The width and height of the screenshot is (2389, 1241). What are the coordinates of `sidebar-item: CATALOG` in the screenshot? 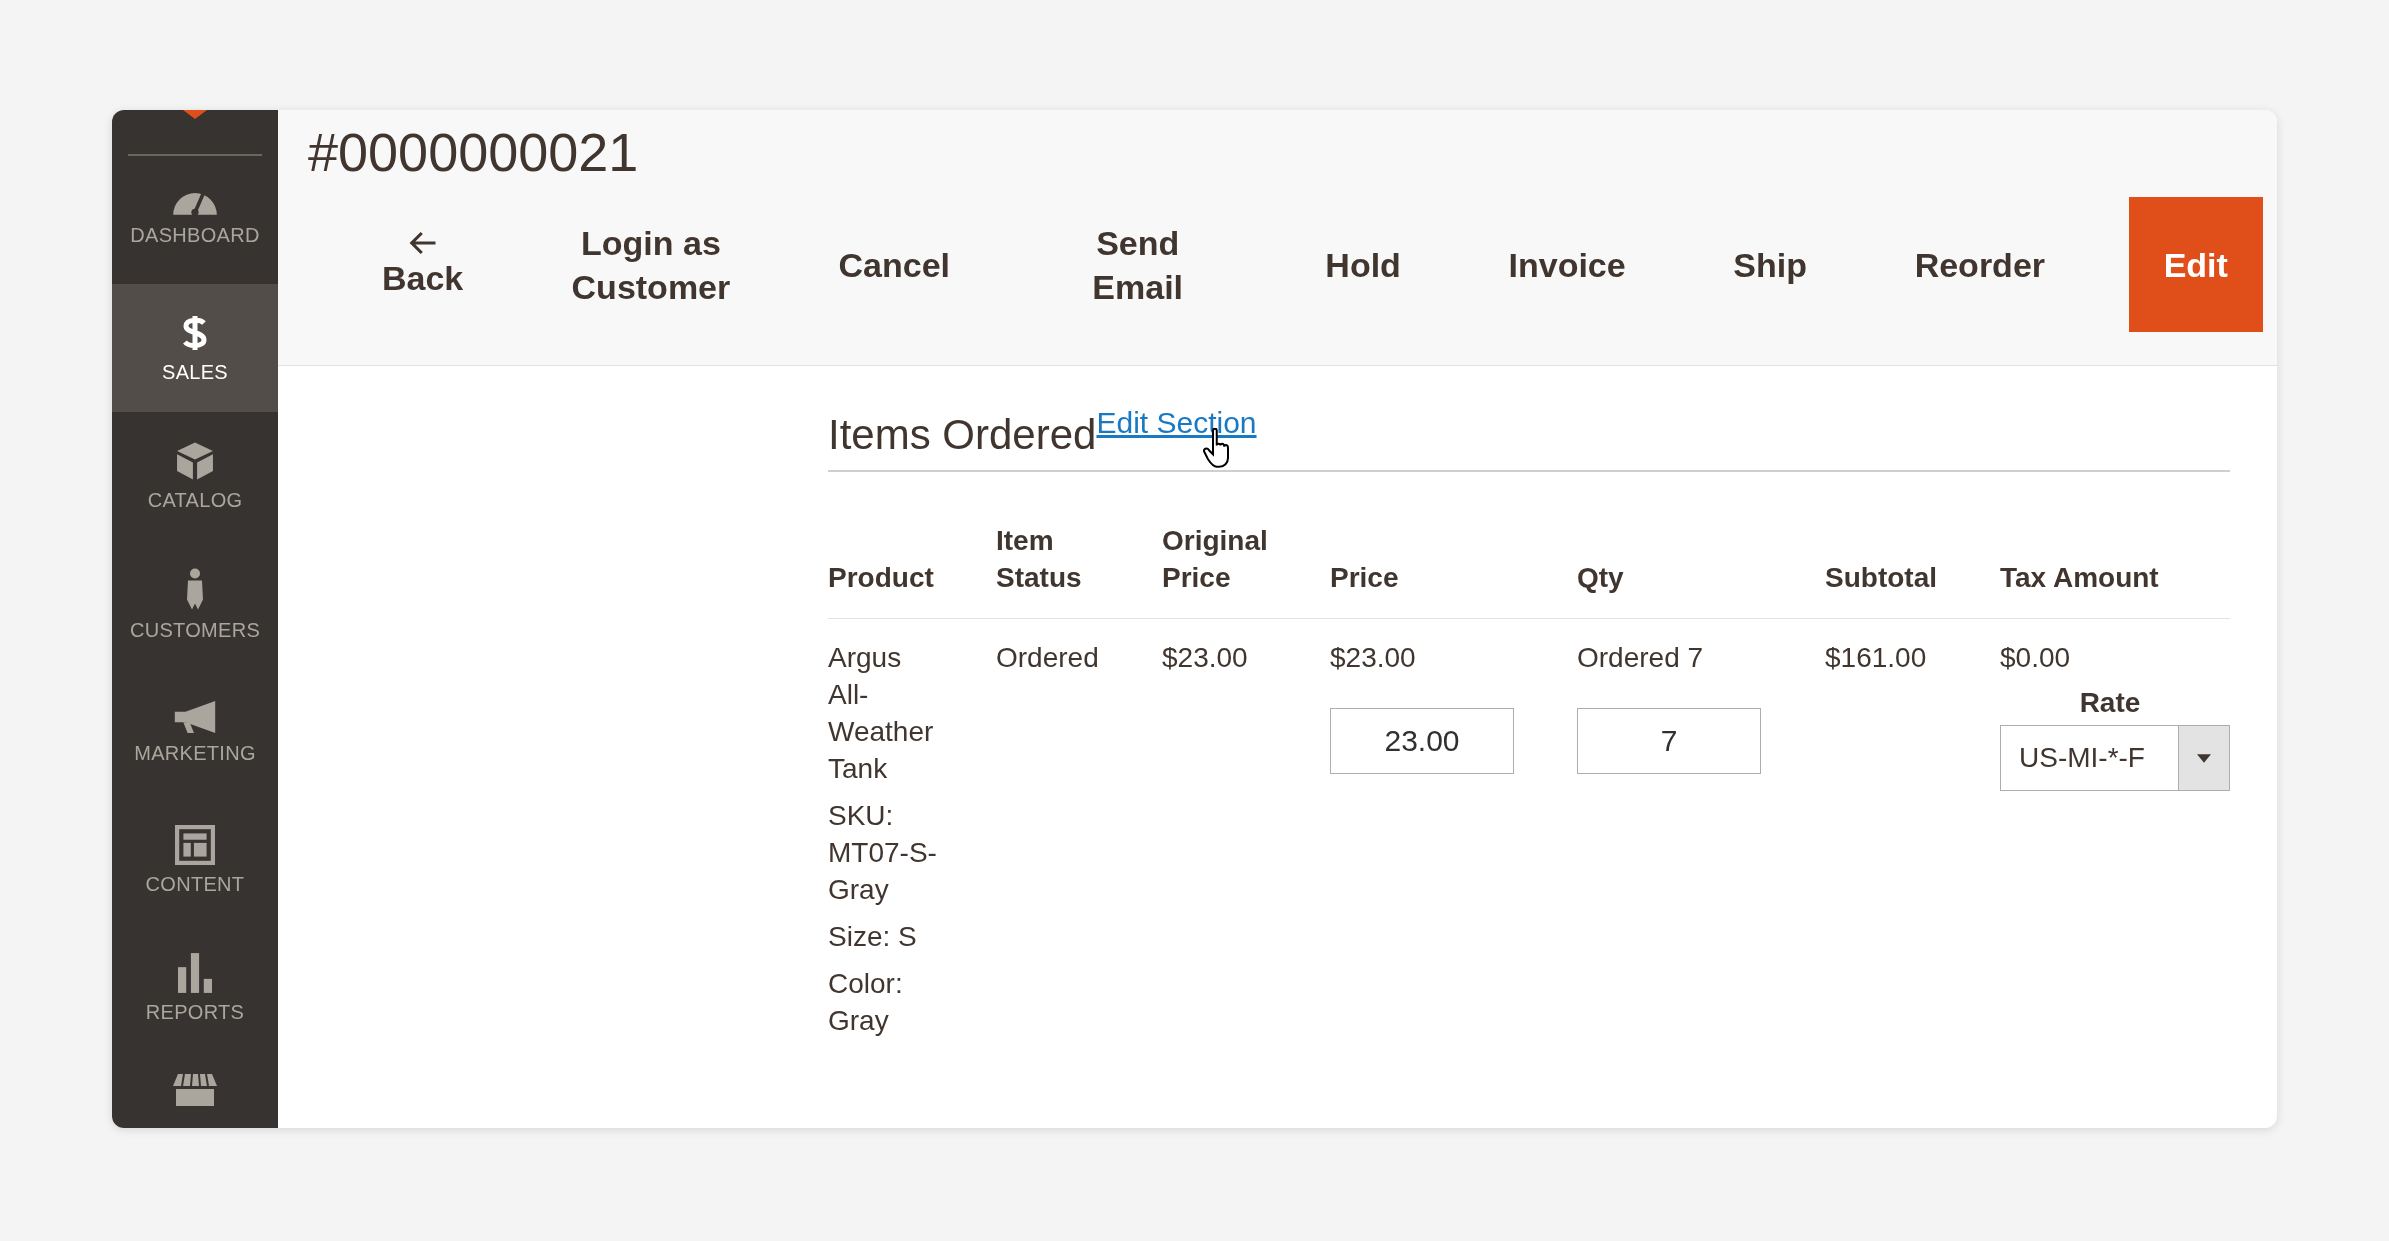 It's located at (195, 476).